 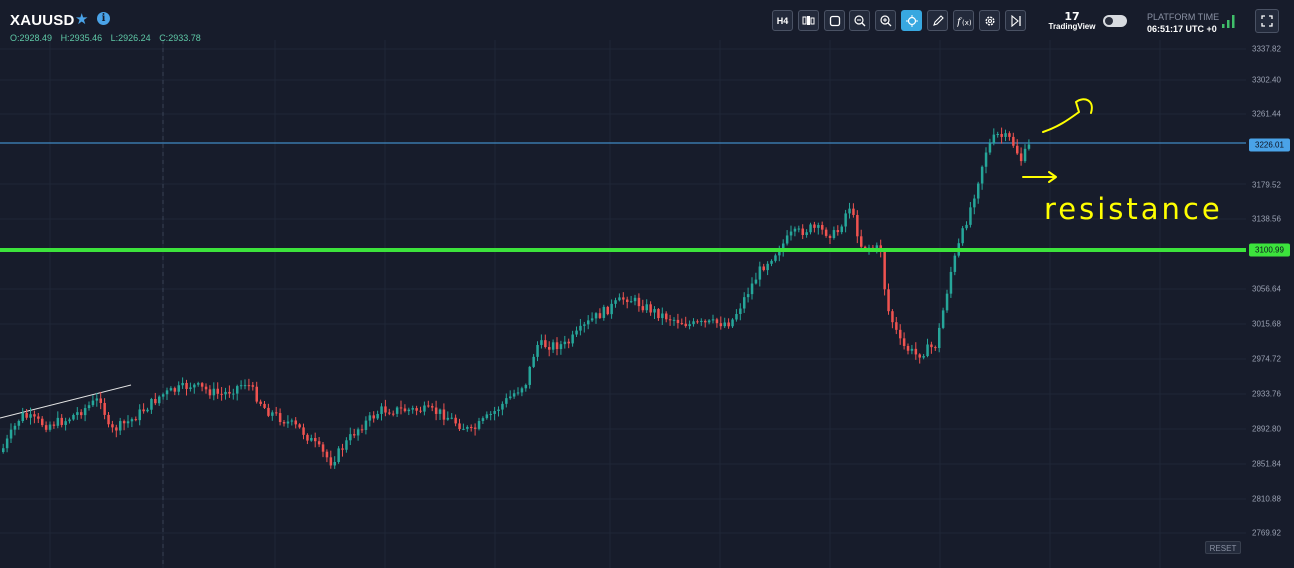 I want to click on crosshair-button, so click(x=911, y=20).